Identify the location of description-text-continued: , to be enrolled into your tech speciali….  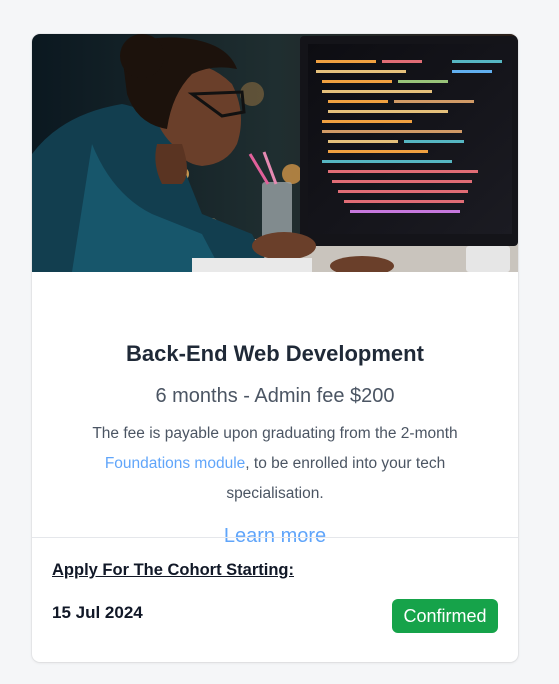
(336, 478).